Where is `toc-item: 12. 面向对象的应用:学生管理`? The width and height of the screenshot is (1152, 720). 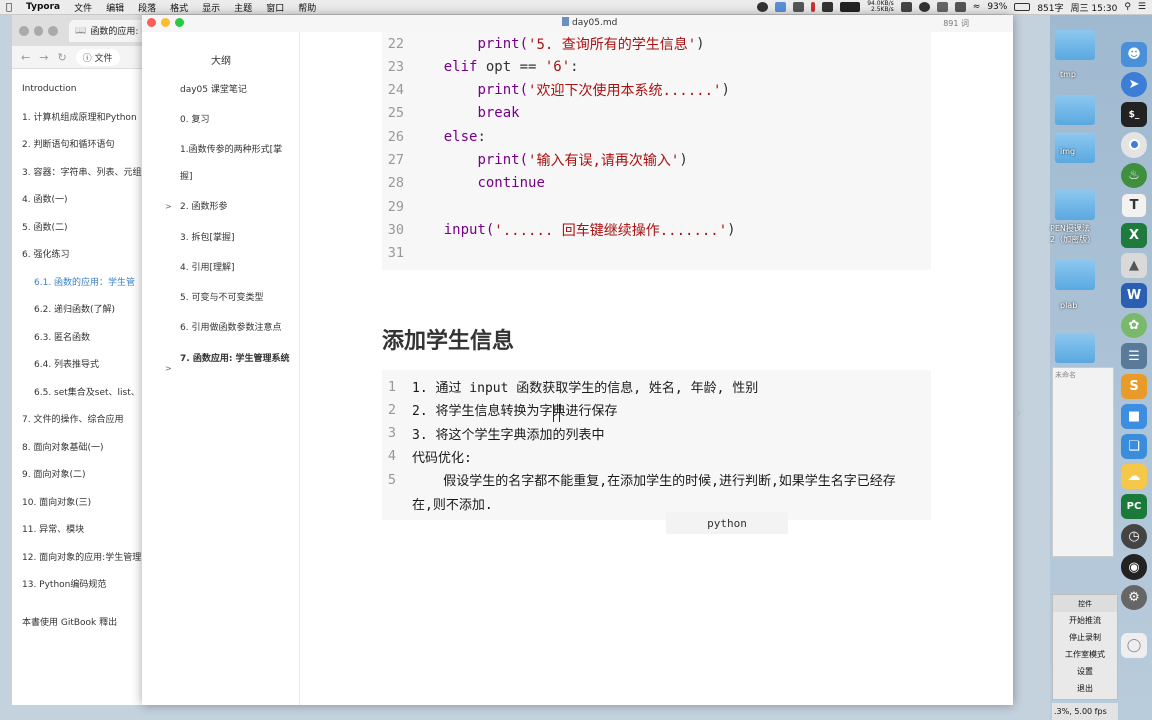
toc-item: 12. 面向对象的应用:学生管理 is located at coordinates (82, 557).